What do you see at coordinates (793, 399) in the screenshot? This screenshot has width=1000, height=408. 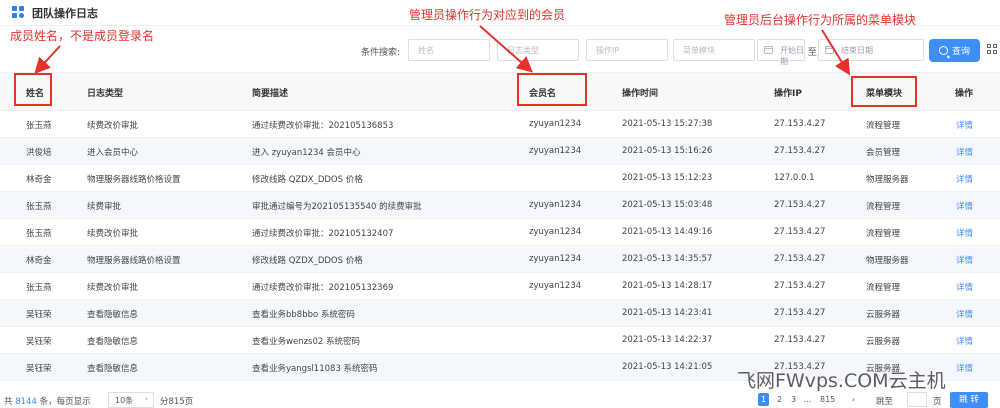 I see `page-3: 3` at bounding box center [793, 399].